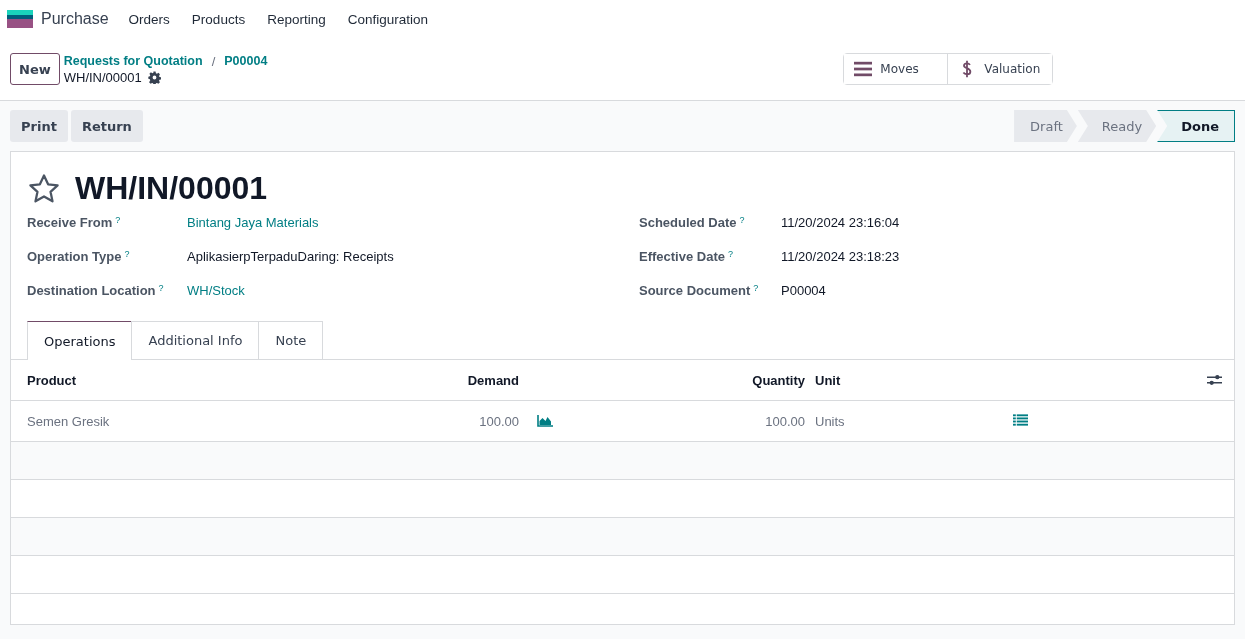 The height and width of the screenshot is (639, 1245). I want to click on column-header: Unit, so click(909, 380).